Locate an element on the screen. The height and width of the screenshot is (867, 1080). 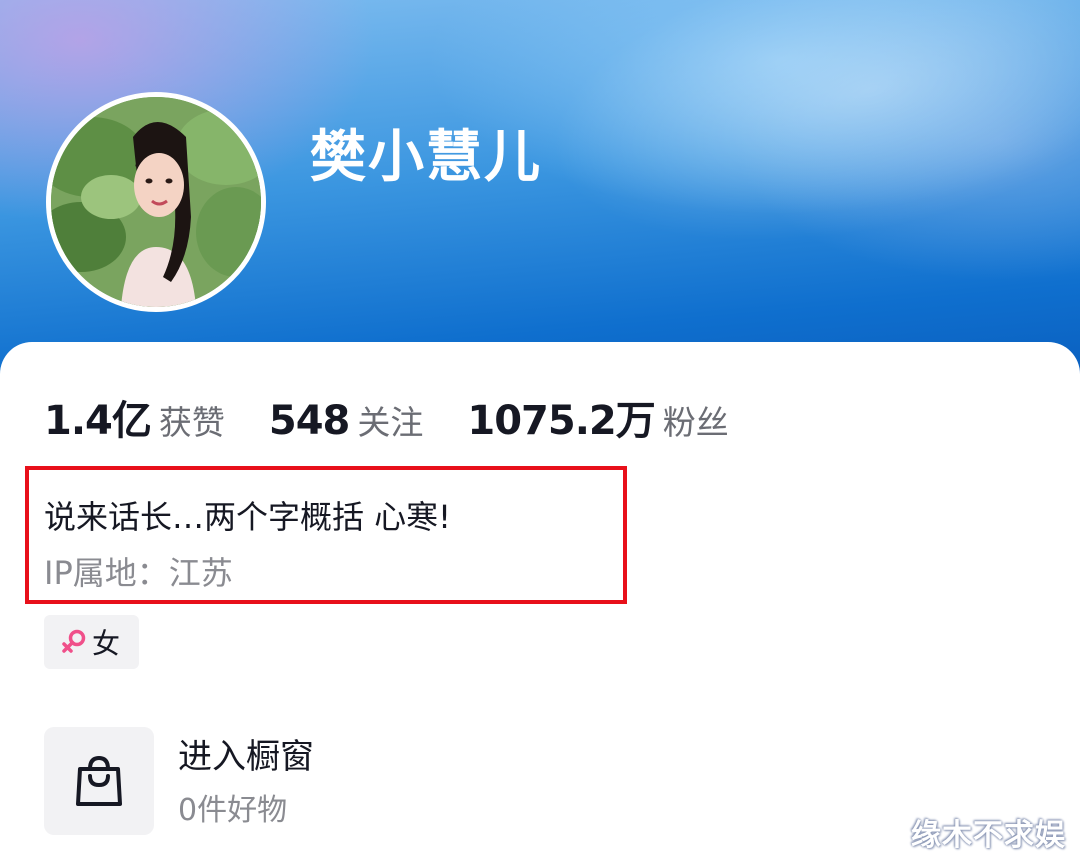
stat-value: 548 is located at coordinates (309, 421).